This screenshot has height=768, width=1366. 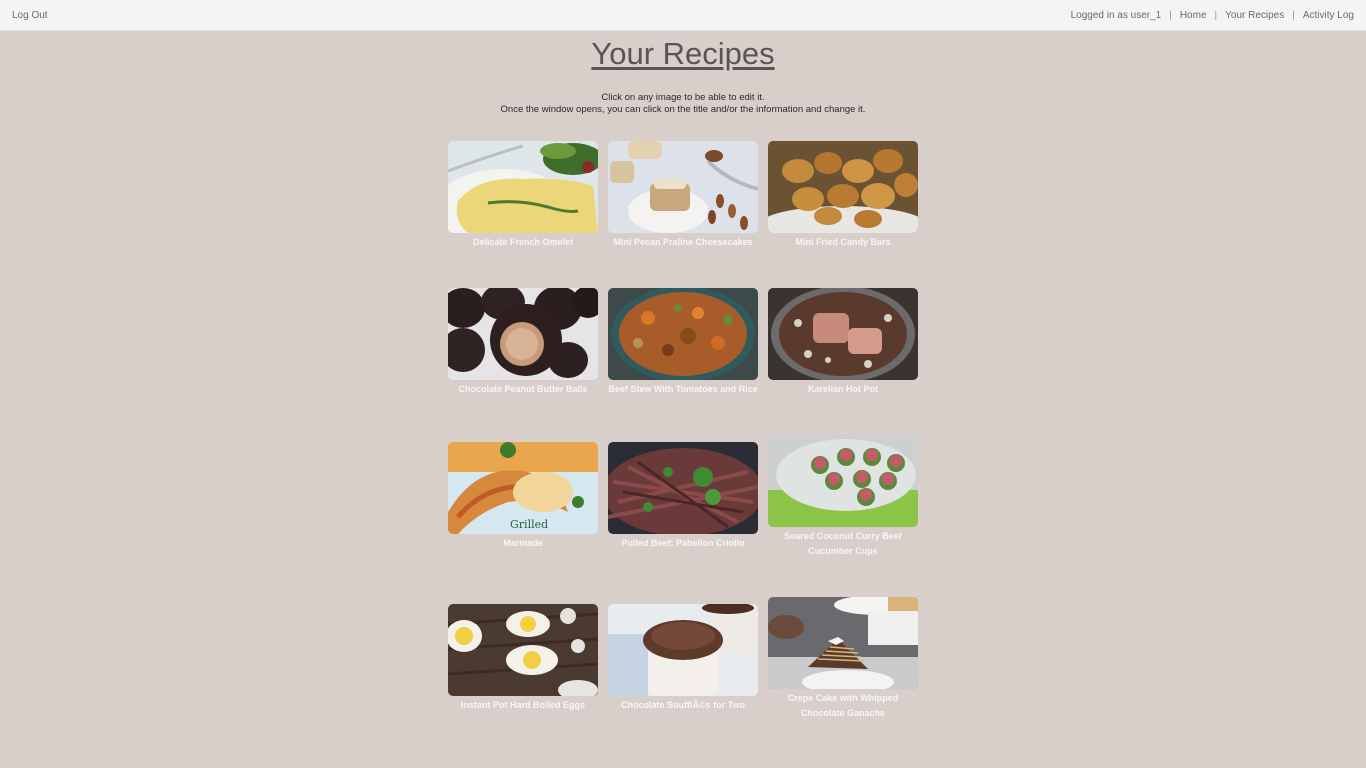 What do you see at coordinates (843, 643) in the screenshot?
I see `crepe-cake-photo` at bounding box center [843, 643].